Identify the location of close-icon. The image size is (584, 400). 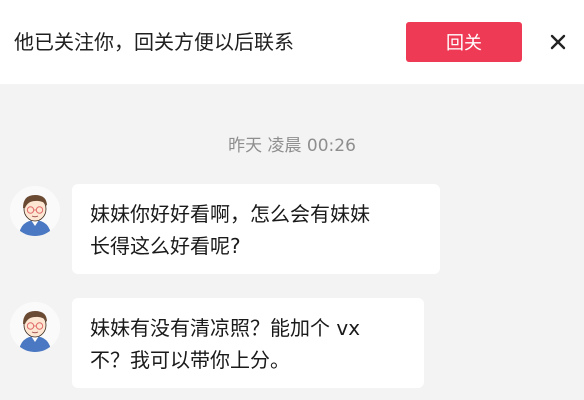
(558, 42).